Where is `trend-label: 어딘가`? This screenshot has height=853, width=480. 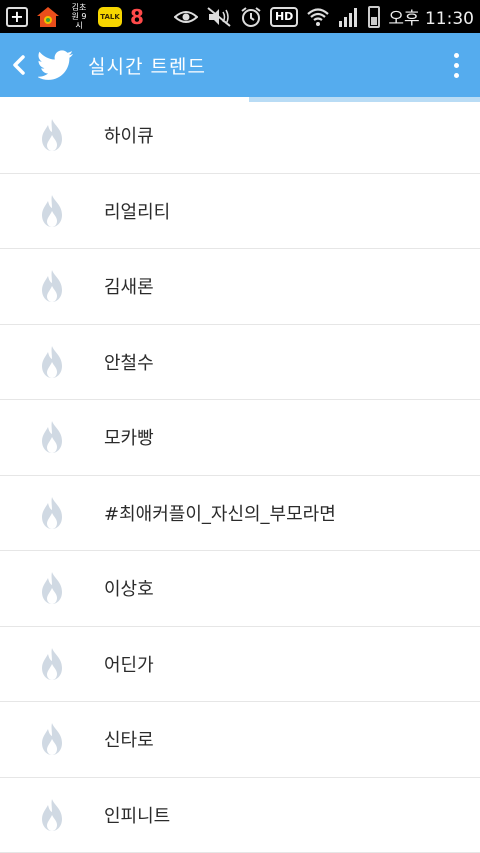
trend-label: 어딘가 is located at coordinates (129, 665).